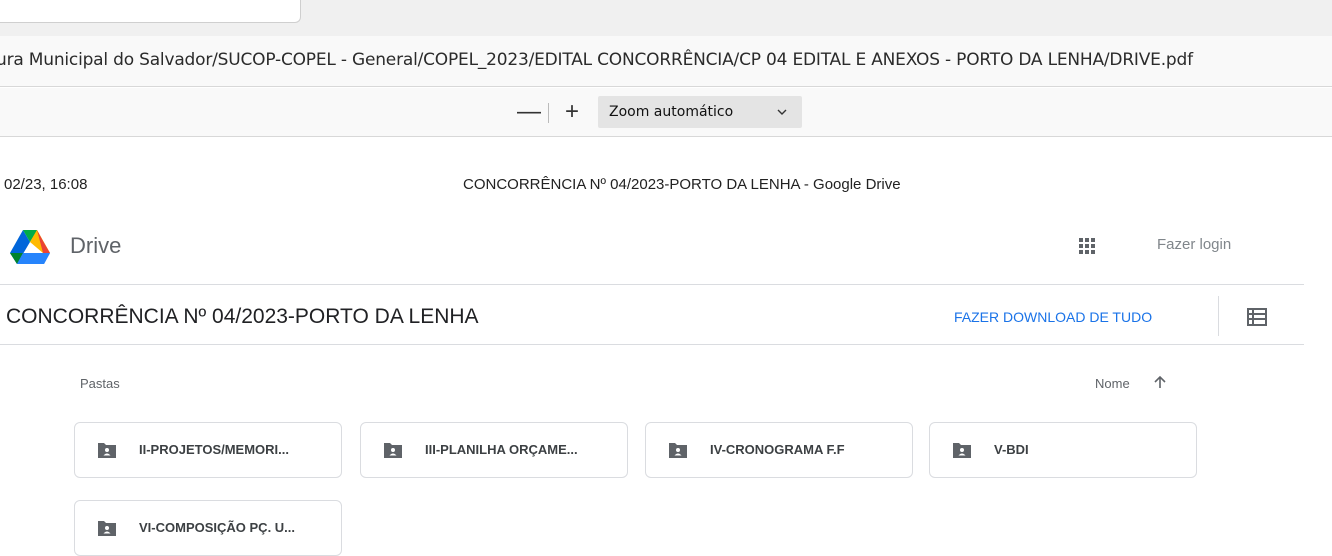 The image size is (1332, 556). I want to click on zoom-separator, so click(548, 113).